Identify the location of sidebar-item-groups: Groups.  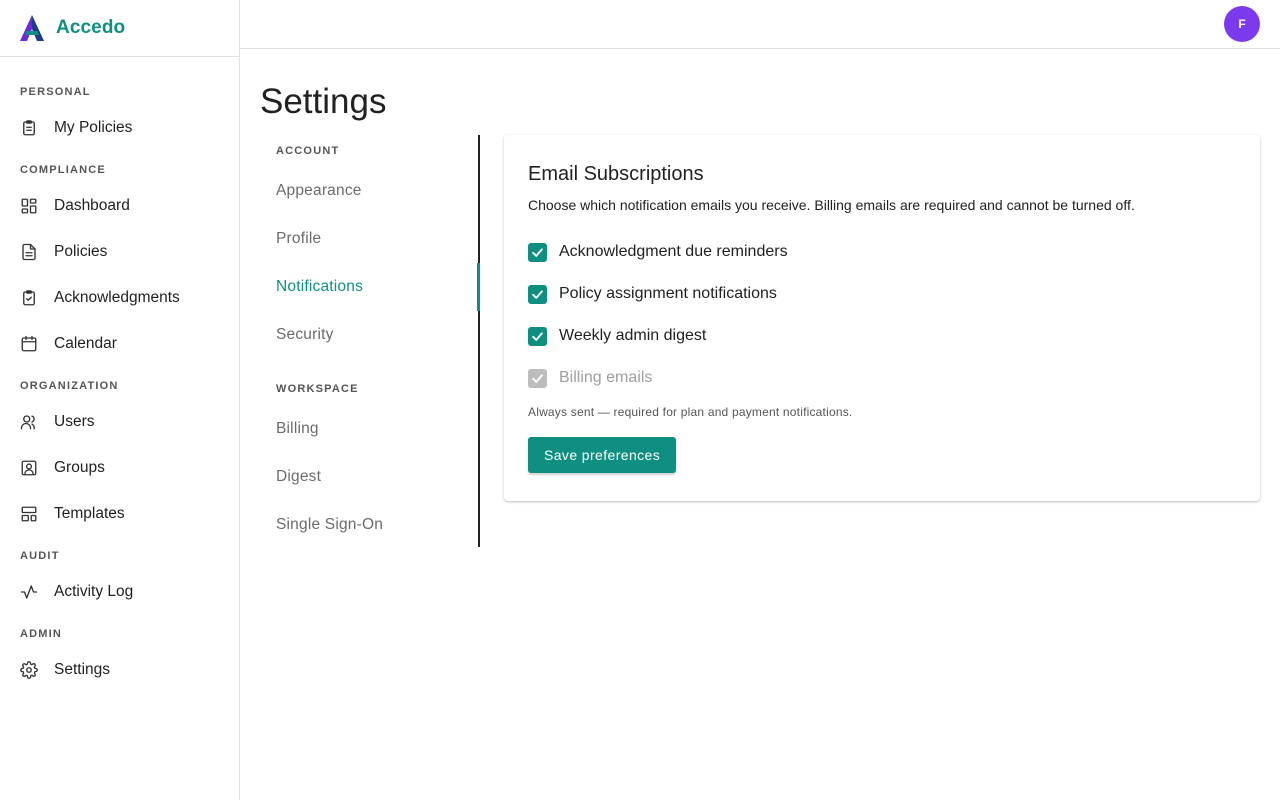
(119, 468).